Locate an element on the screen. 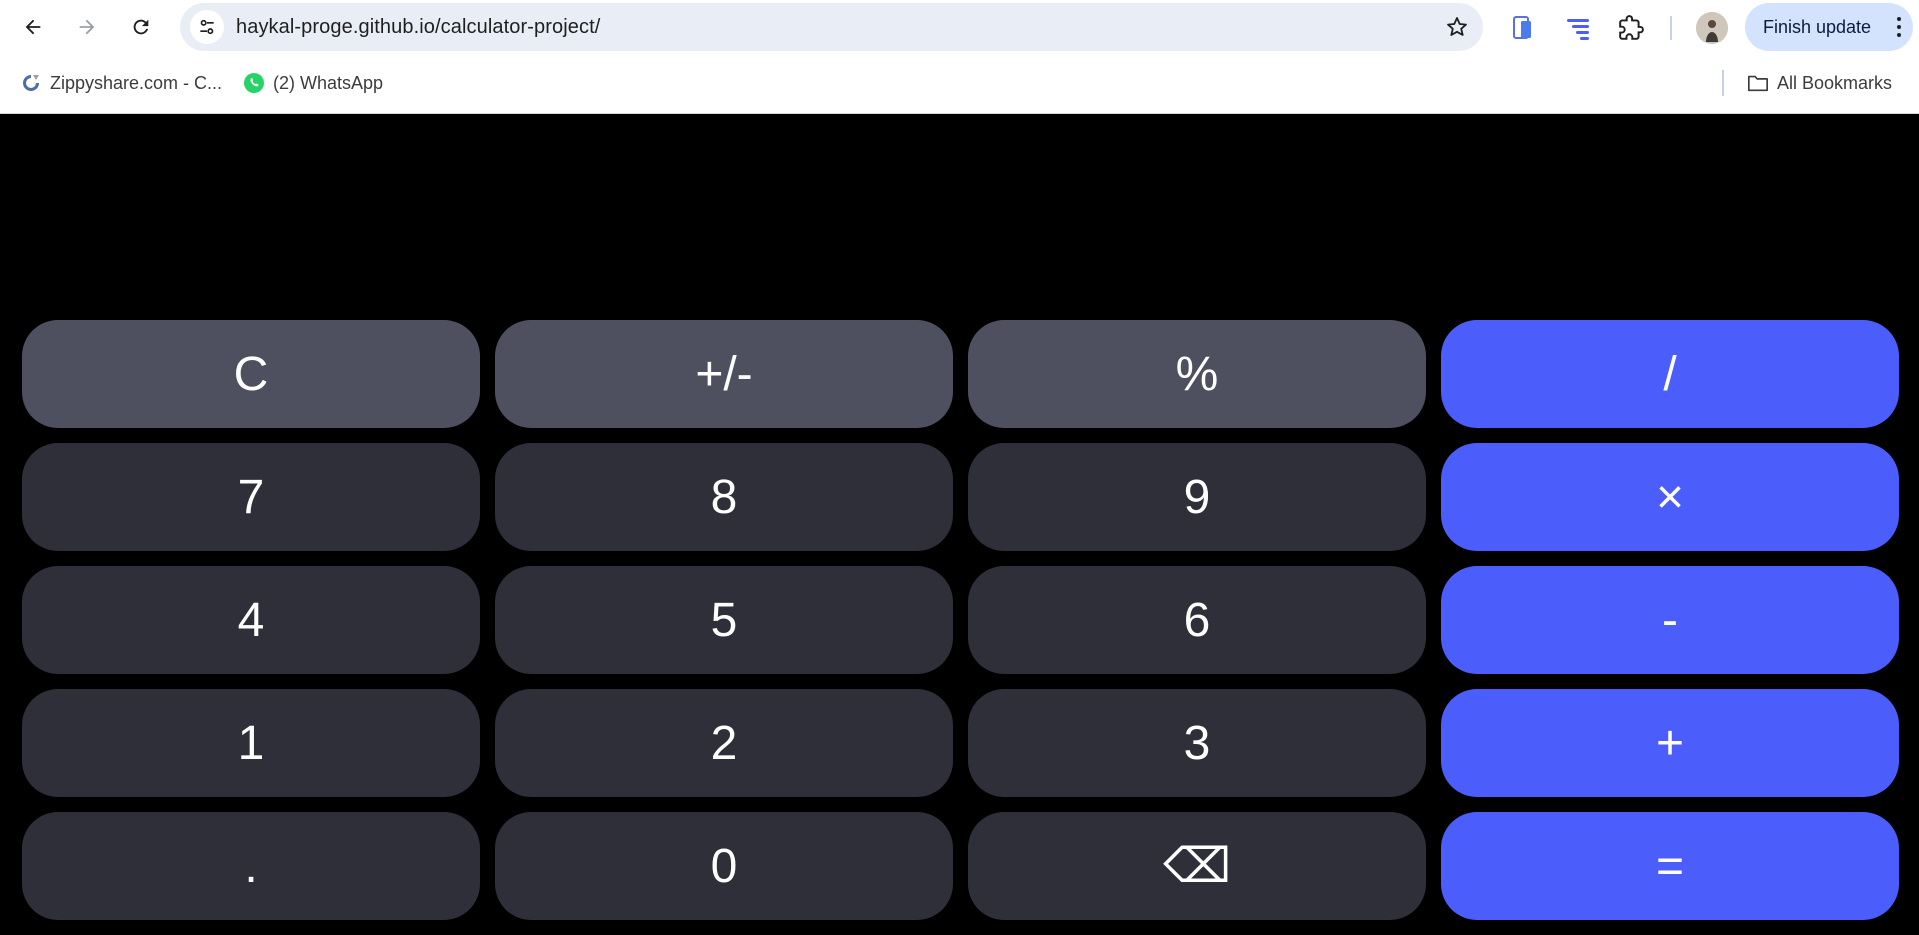  list-extension-icon is located at coordinates (1578, 29).